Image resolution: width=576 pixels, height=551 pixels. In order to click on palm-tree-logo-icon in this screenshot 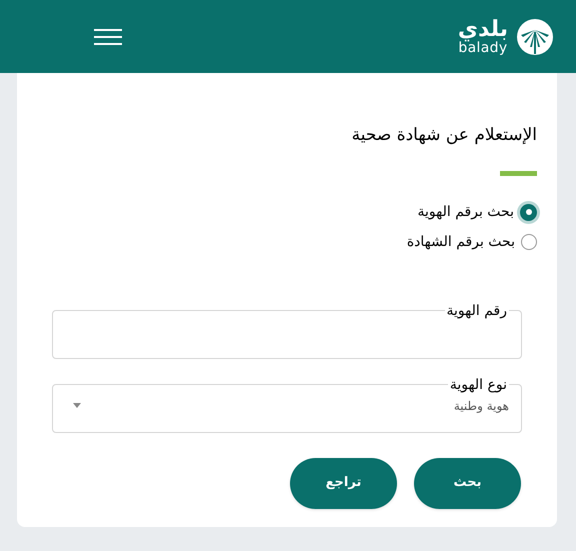, I will do `click(535, 37)`.